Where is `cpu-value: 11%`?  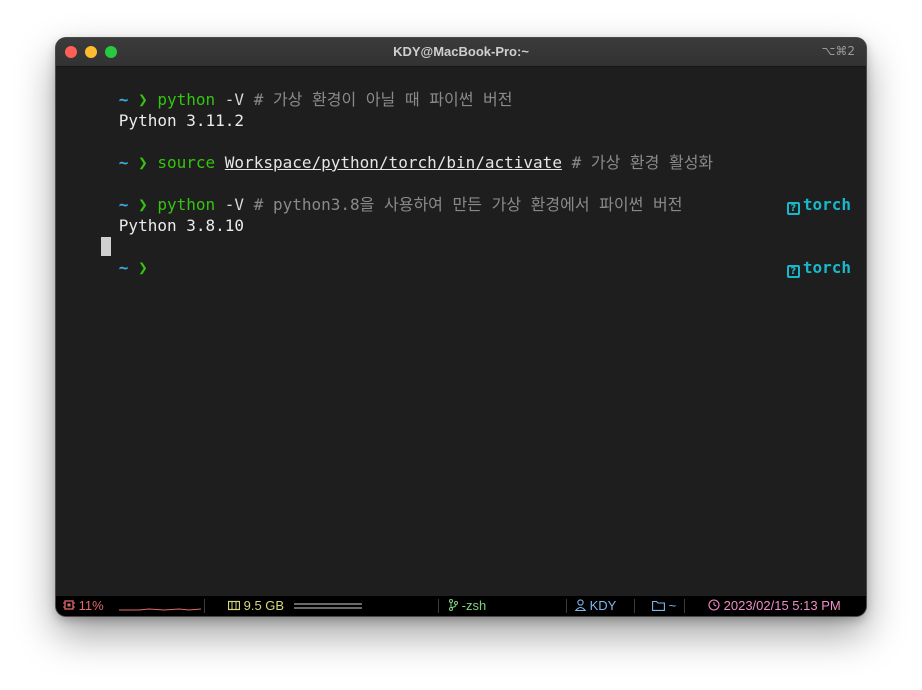
cpu-value: 11% is located at coordinates (91, 605).